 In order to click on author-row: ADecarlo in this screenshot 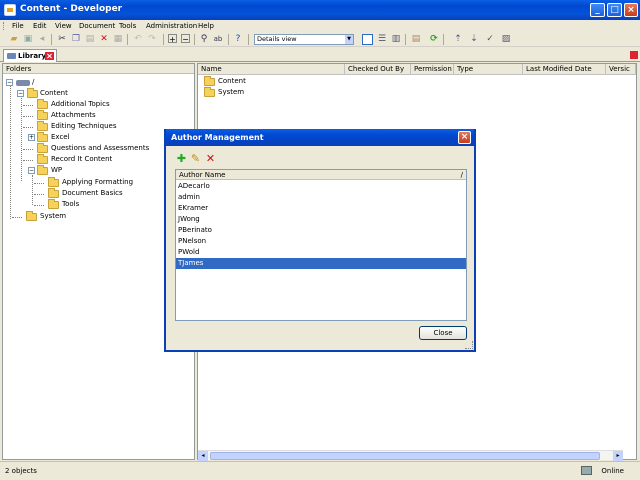, I will do `click(321, 186)`.